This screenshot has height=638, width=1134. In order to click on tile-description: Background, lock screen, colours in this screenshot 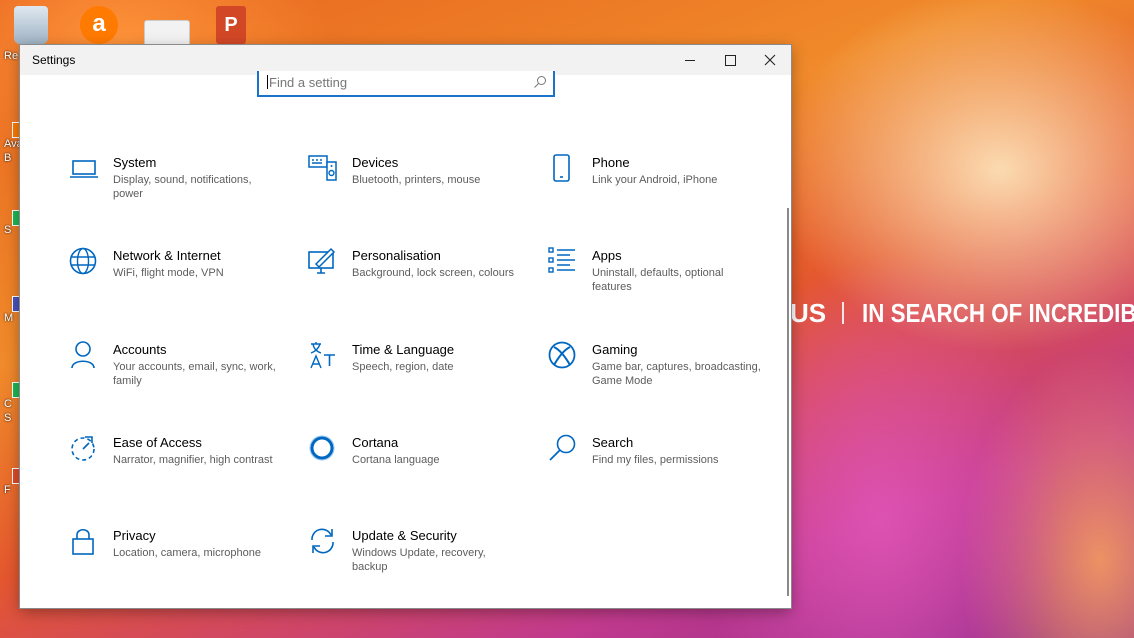, I will do `click(433, 273)`.